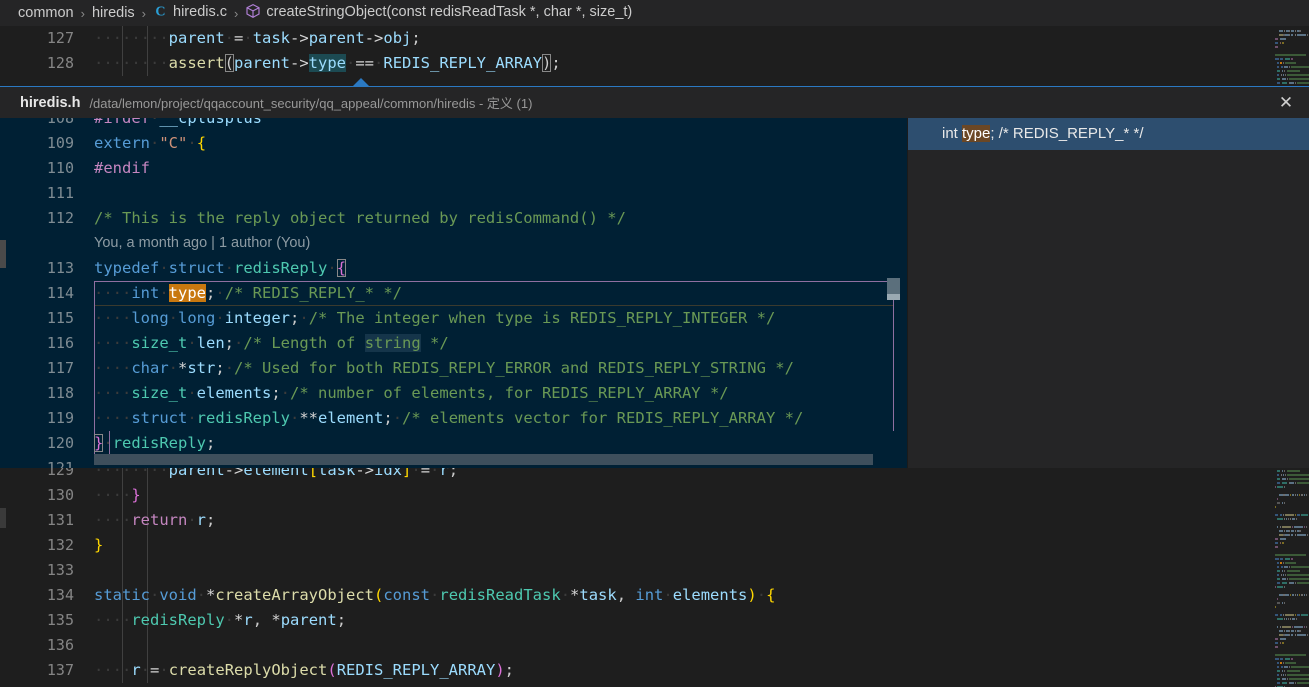  I want to click on code-text: }·redisReply;, so click(154, 443).